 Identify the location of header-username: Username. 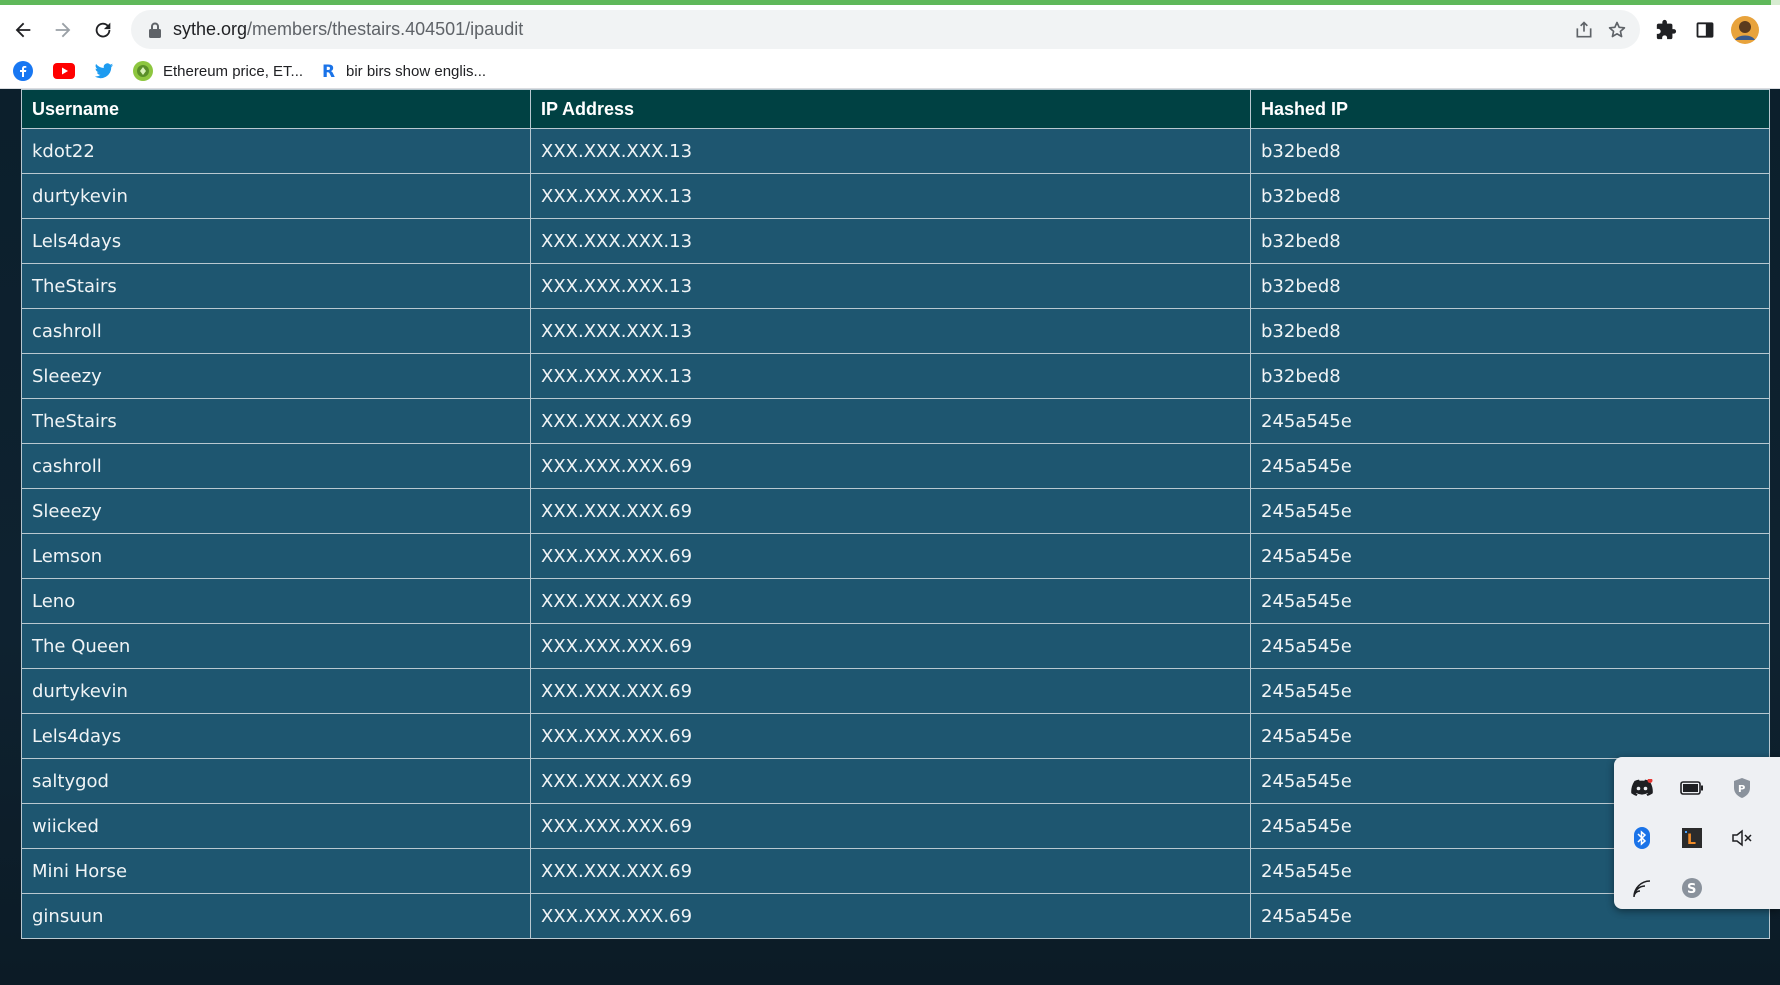
(276, 109).